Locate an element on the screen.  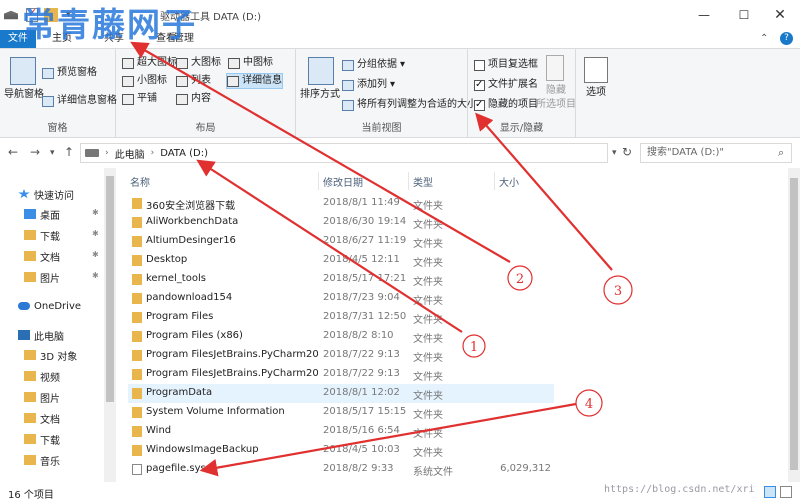
annotation-number-4: 4 is located at coordinates (589, 404).